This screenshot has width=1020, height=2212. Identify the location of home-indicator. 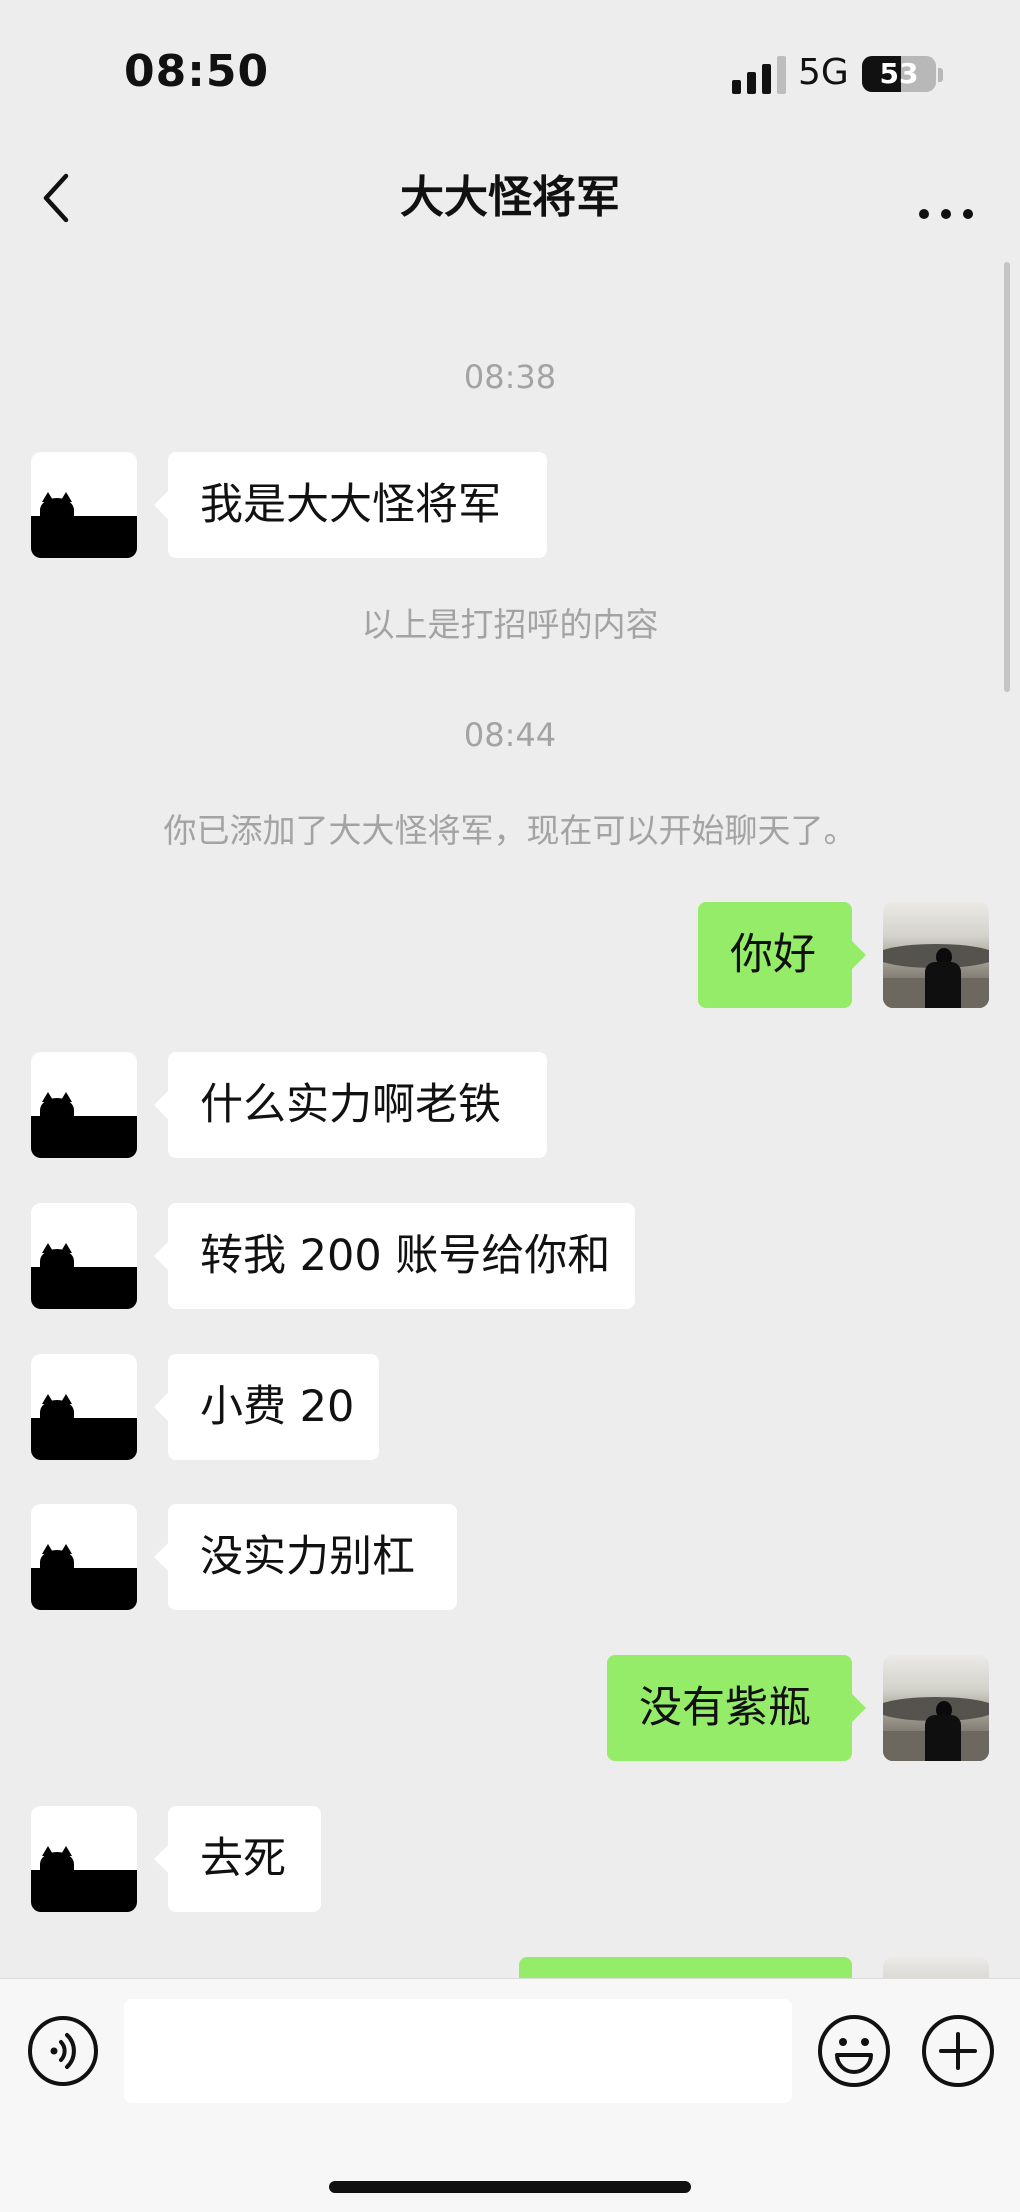
(510, 2187).